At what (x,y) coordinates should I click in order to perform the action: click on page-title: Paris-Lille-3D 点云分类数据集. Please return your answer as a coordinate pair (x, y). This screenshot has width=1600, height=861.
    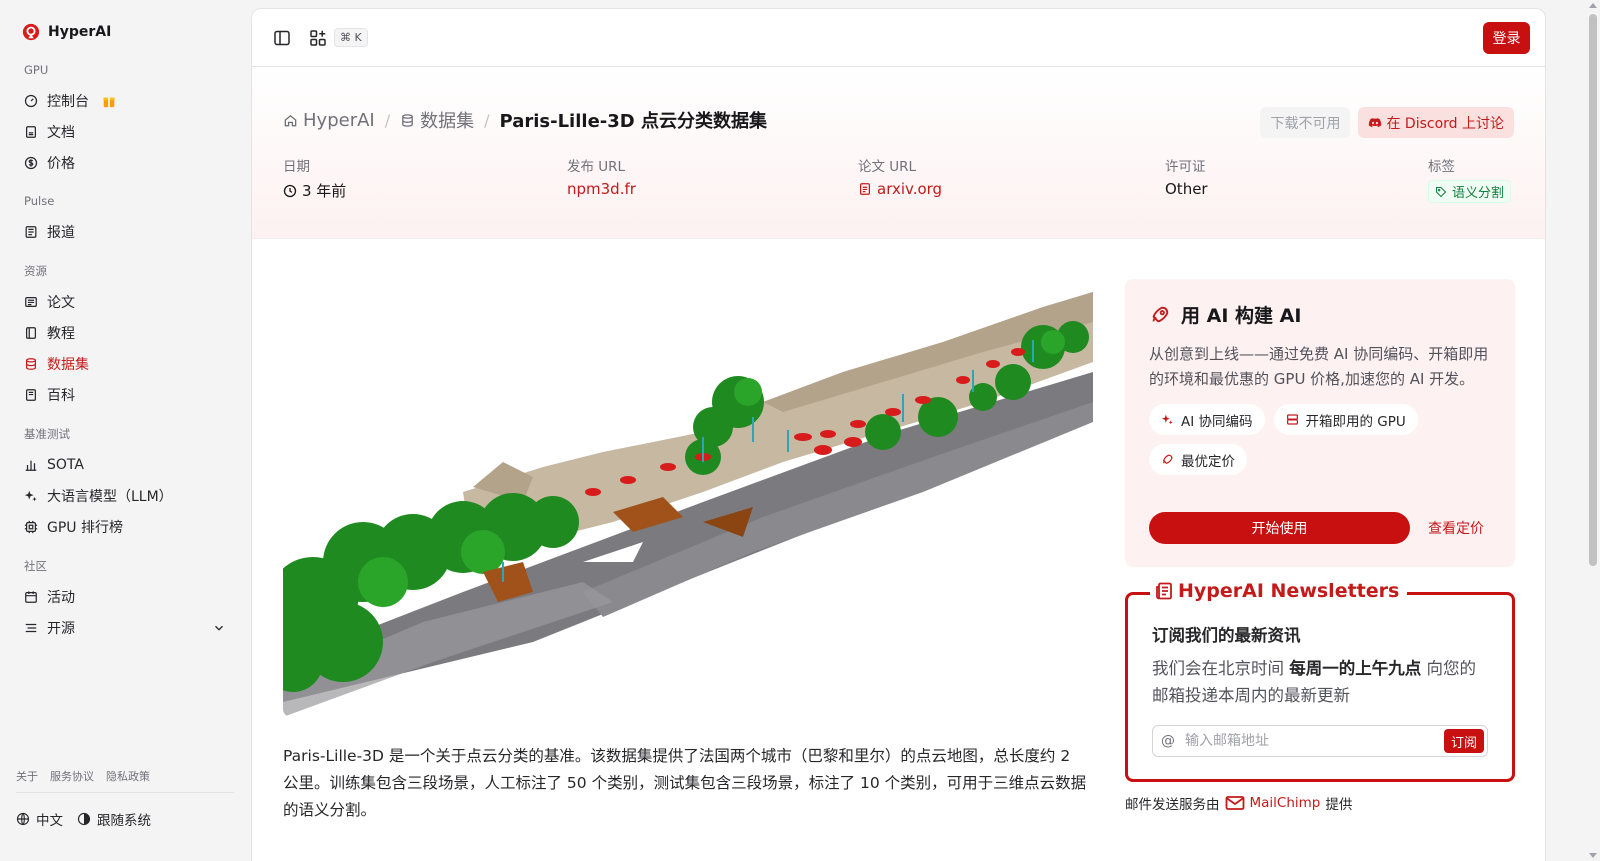
    Looking at the image, I should click on (633, 121).